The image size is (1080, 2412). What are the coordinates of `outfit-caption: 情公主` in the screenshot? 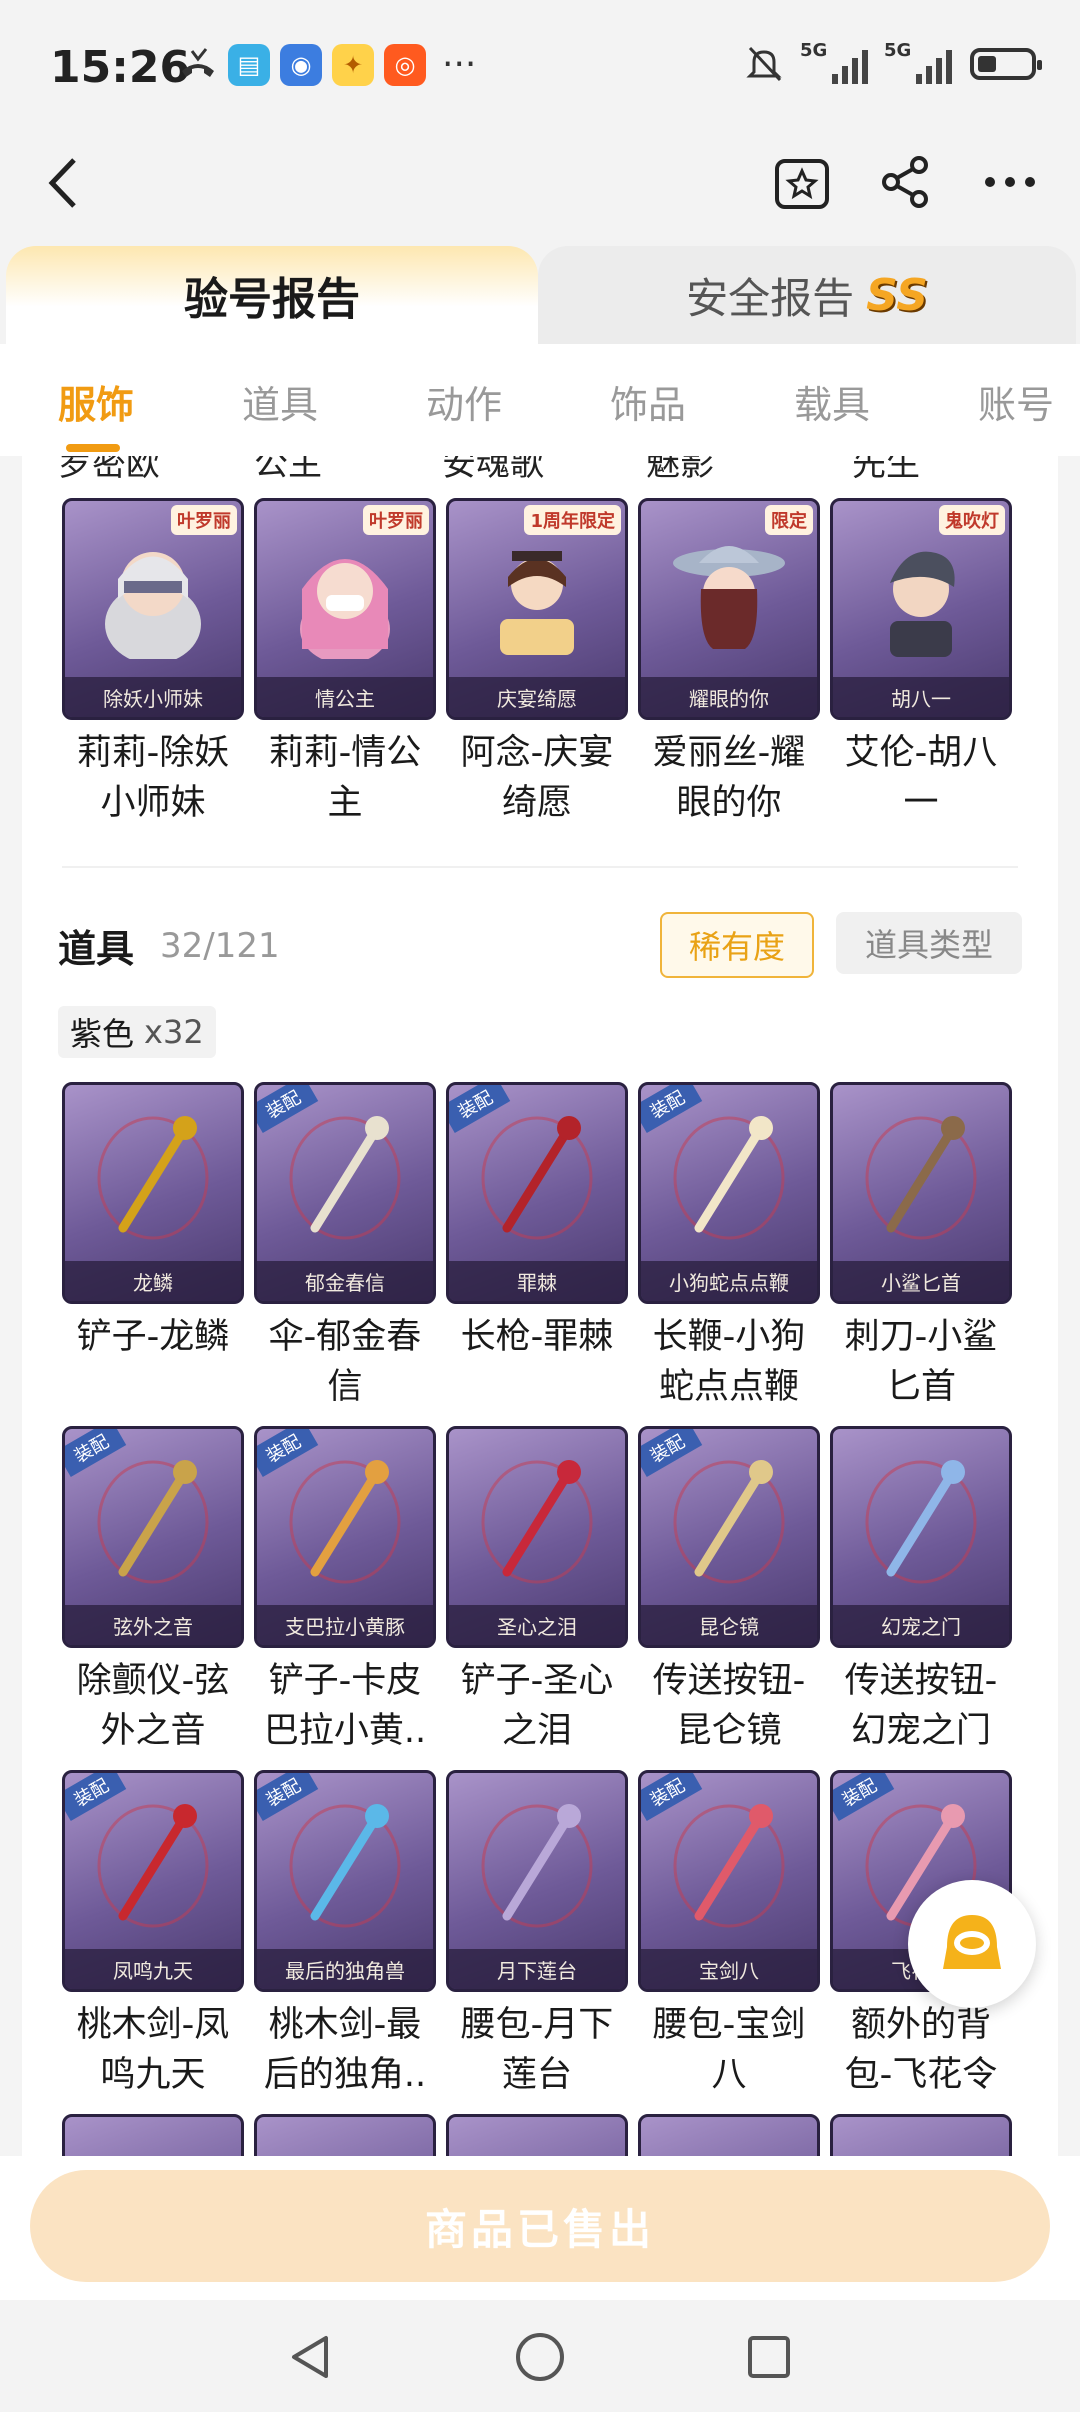 It's located at (345, 697).